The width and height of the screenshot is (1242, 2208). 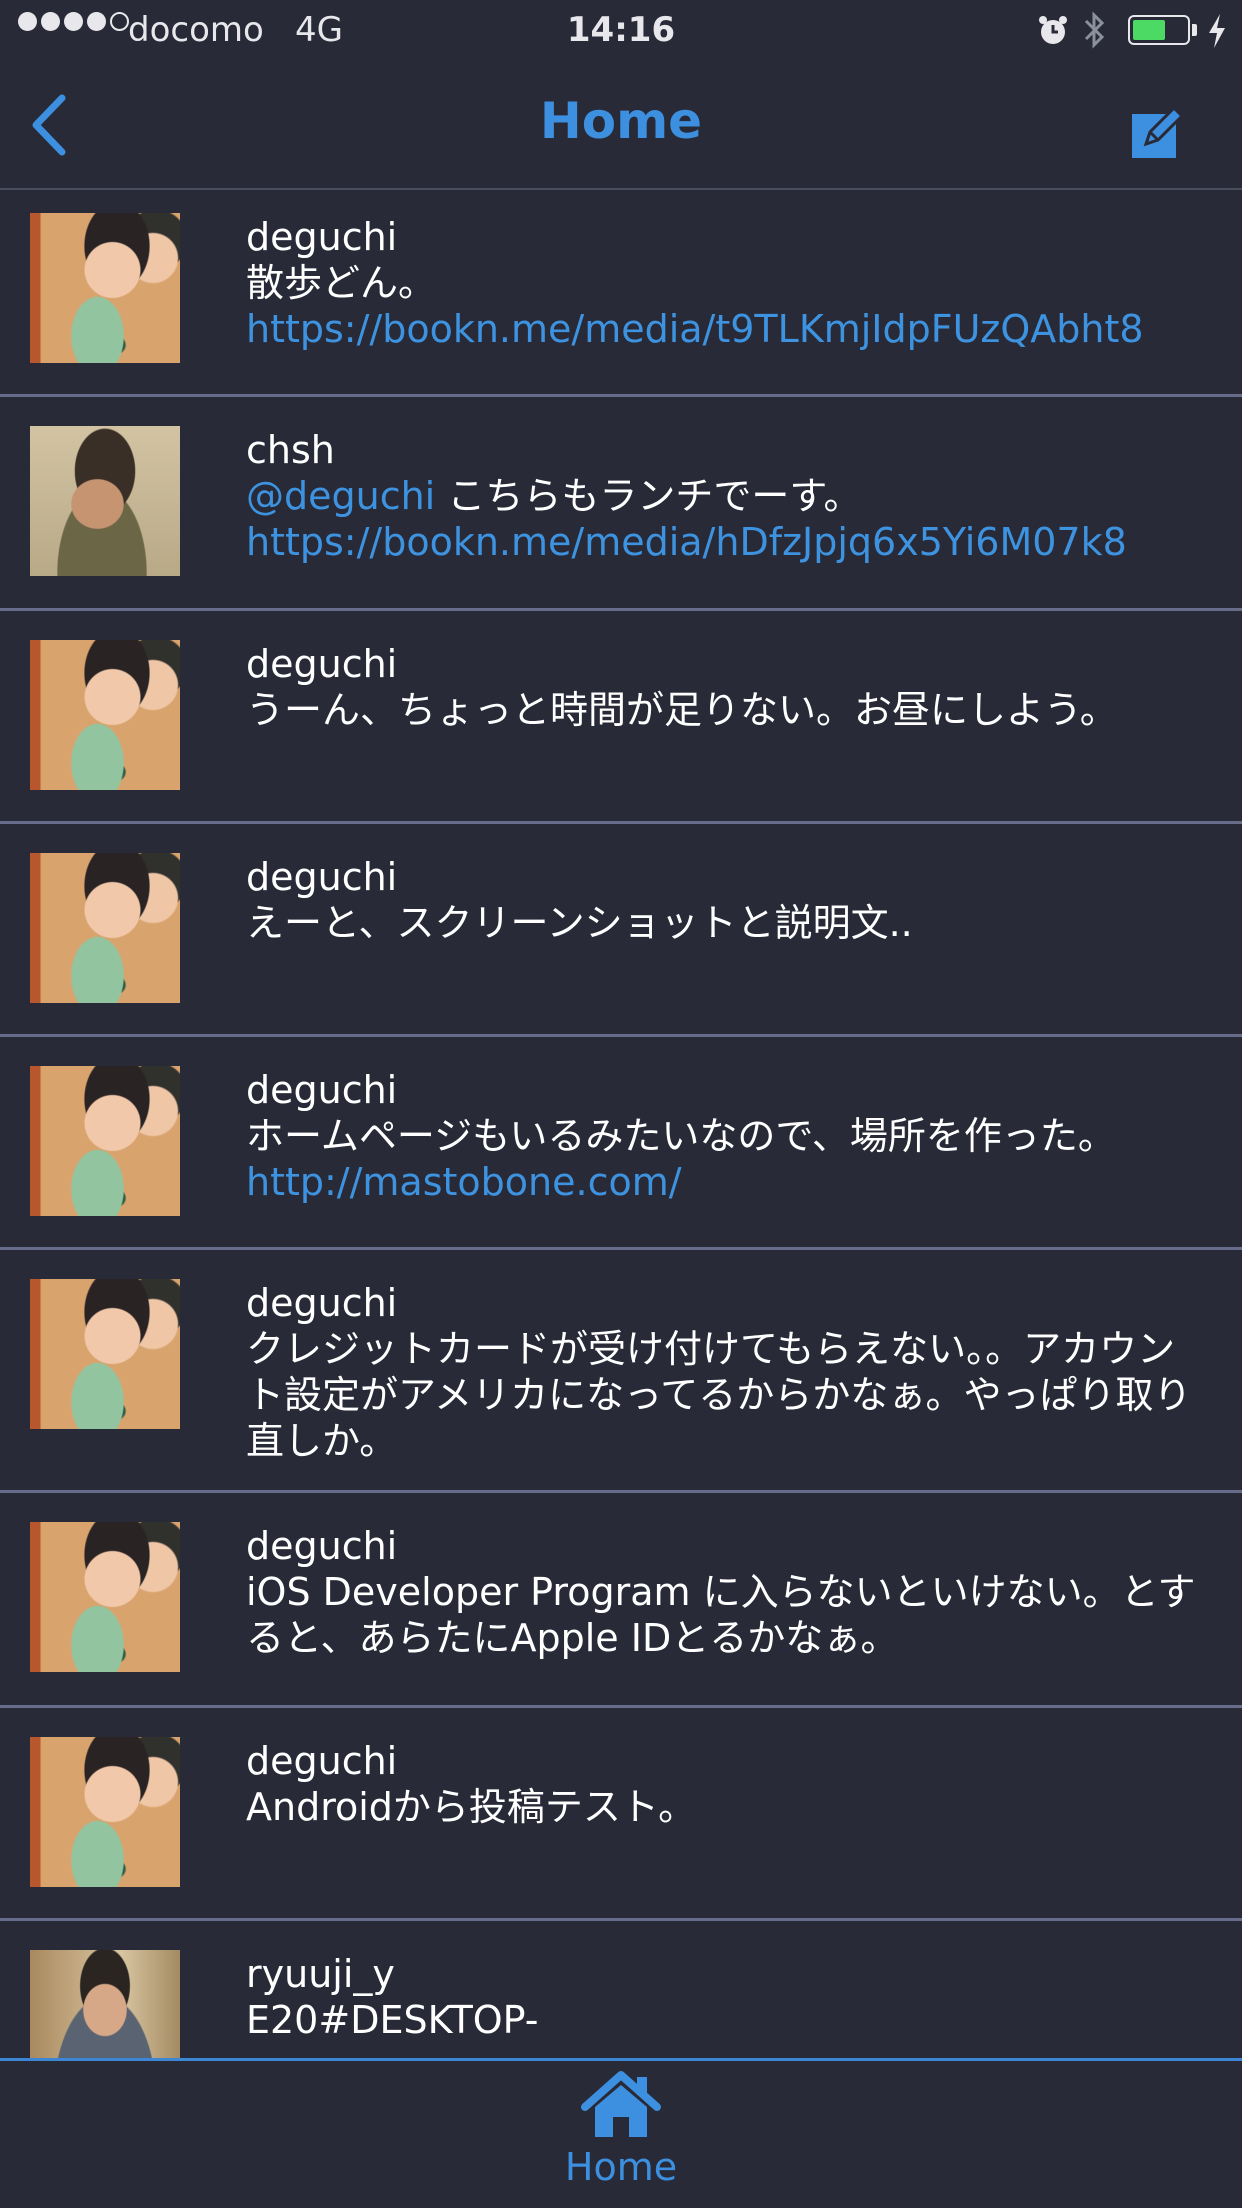 What do you see at coordinates (724, 900) in the screenshot?
I see `post-body: deguchi えーと、スクリーンショットと説明文..` at bounding box center [724, 900].